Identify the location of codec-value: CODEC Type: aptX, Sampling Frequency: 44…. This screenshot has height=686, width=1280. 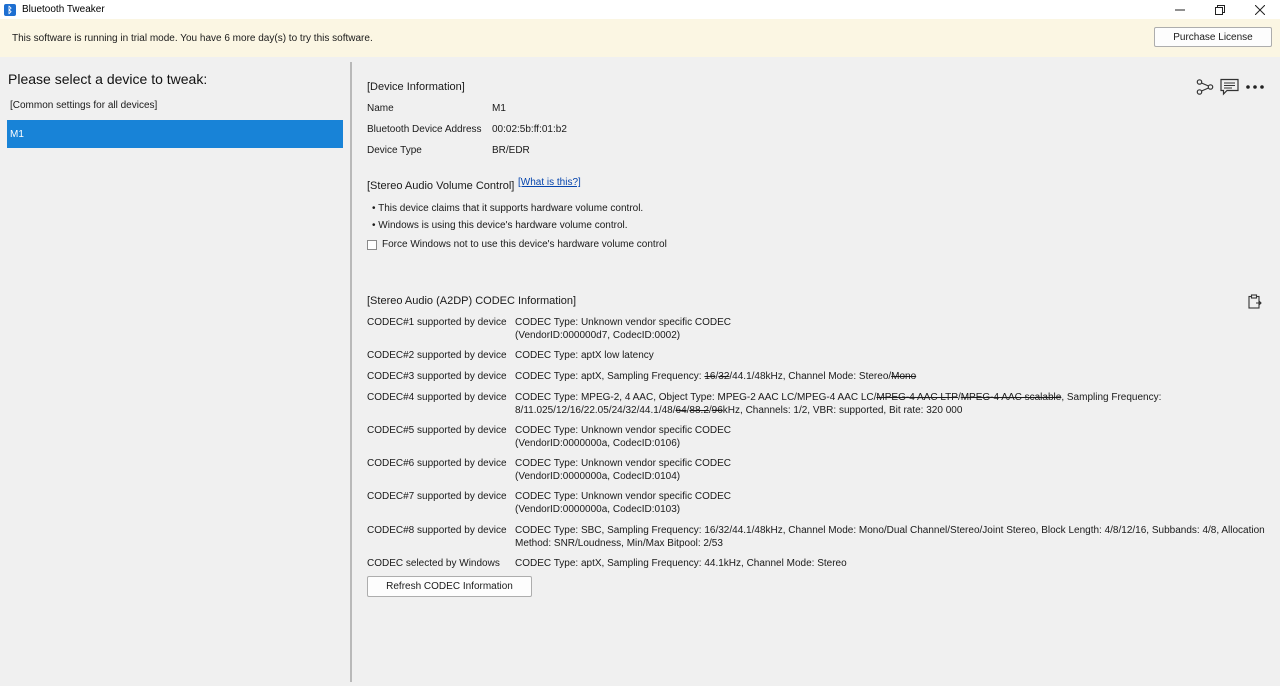
(891, 564).